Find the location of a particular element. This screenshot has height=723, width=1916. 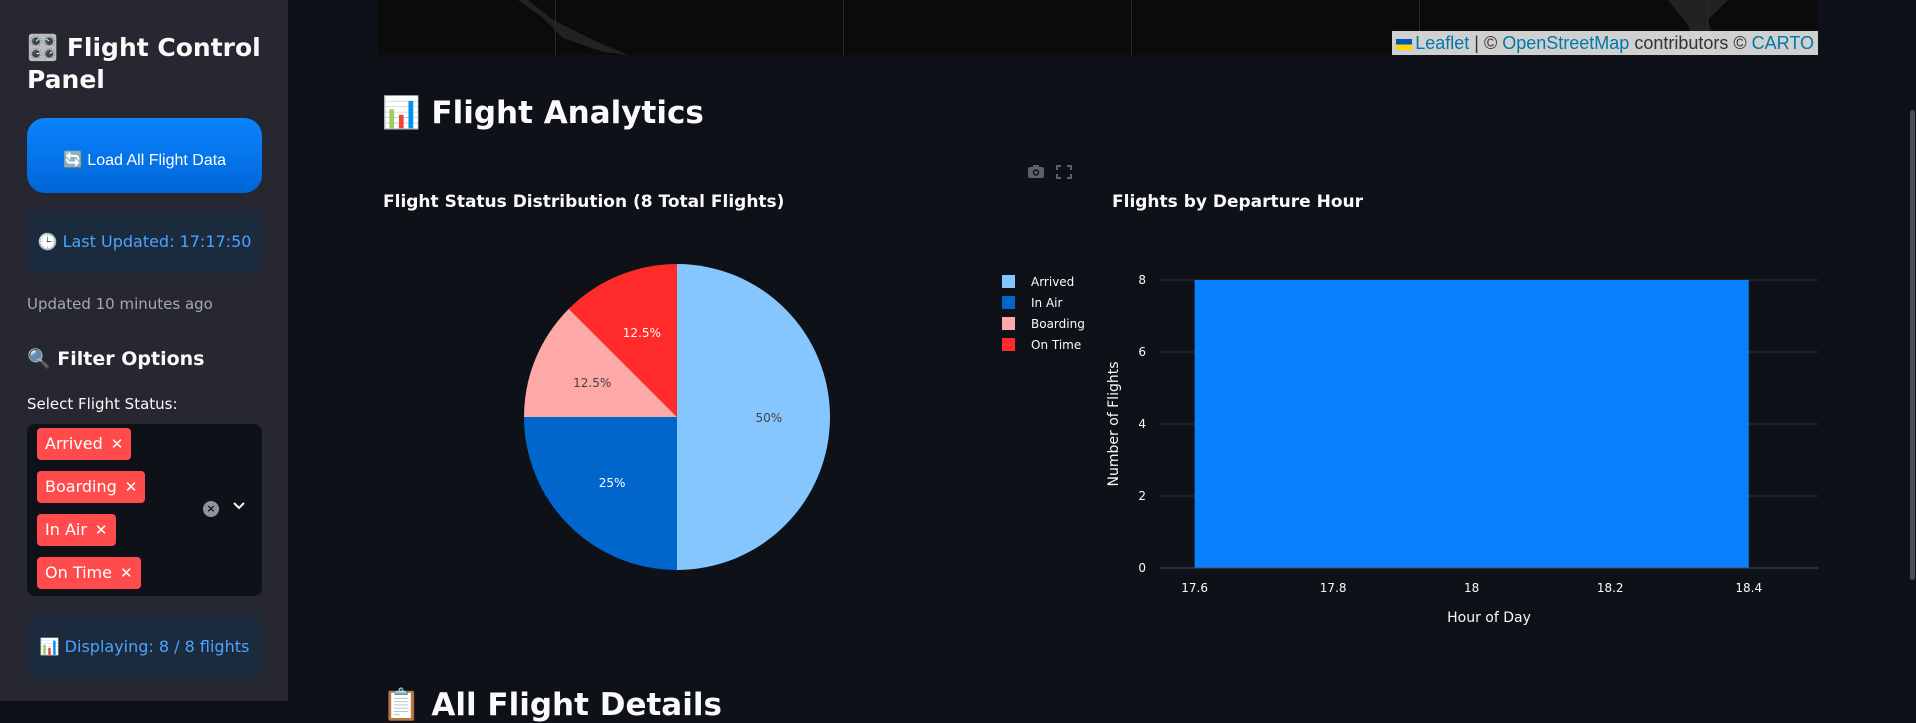

x-tick-label: 17.6 is located at coordinates (1194, 588).